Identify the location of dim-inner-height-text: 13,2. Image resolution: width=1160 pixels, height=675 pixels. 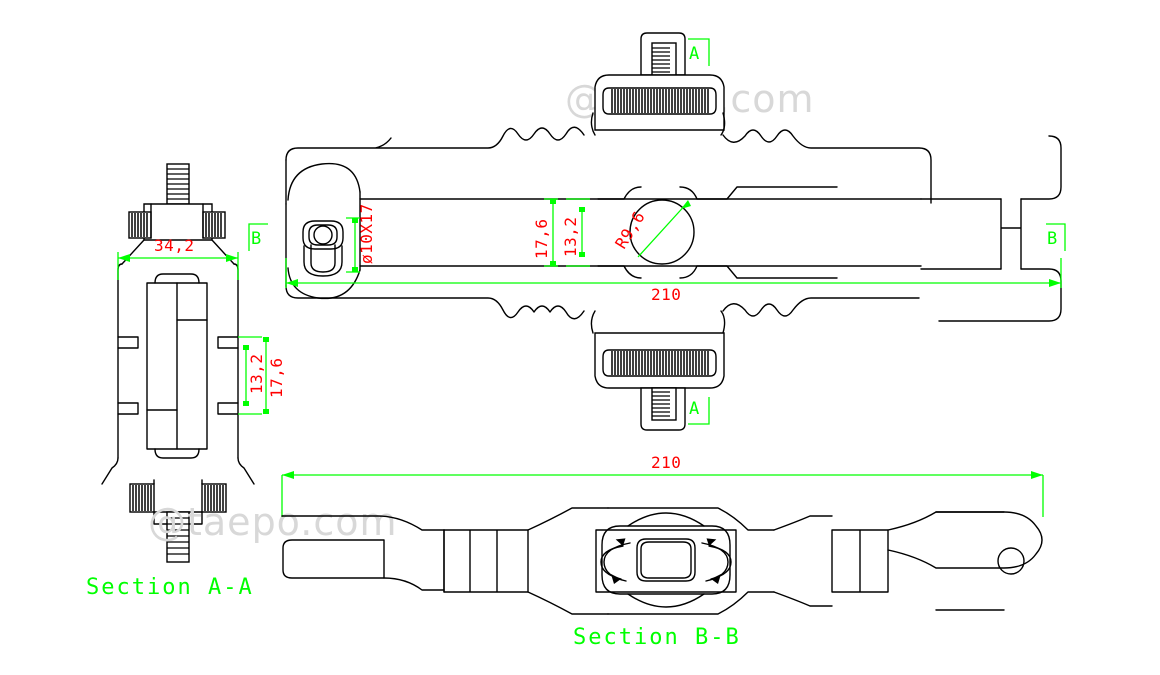
(570, 236).